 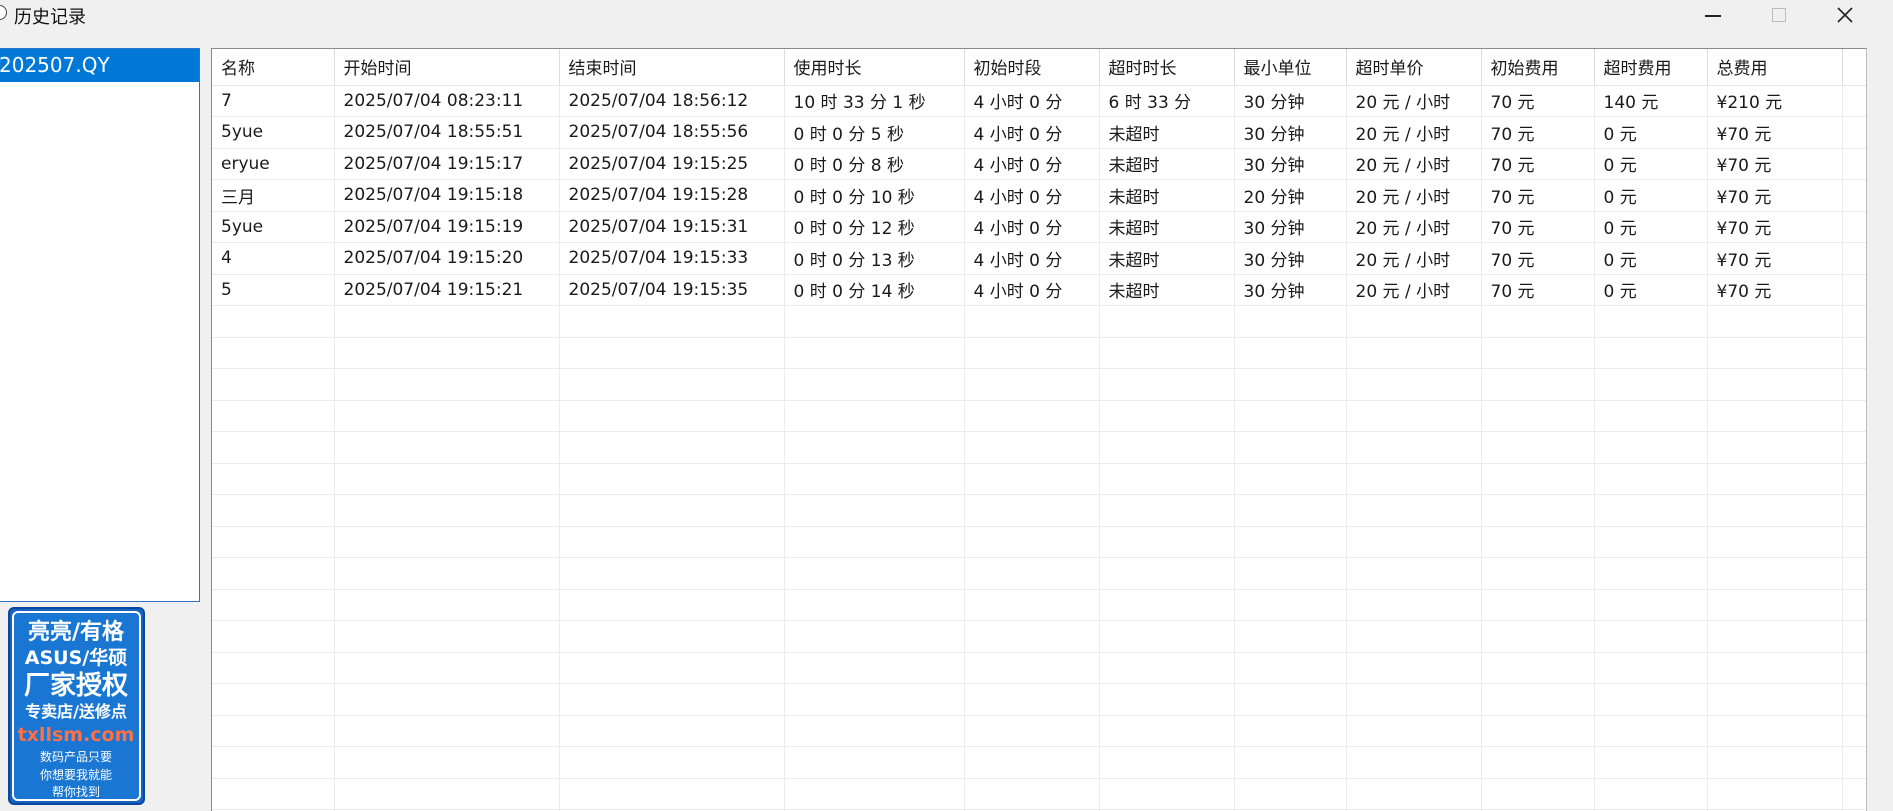 What do you see at coordinates (672, 67) in the screenshot?
I see `column-header-end-time: 结束时间` at bounding box center [672, 67].